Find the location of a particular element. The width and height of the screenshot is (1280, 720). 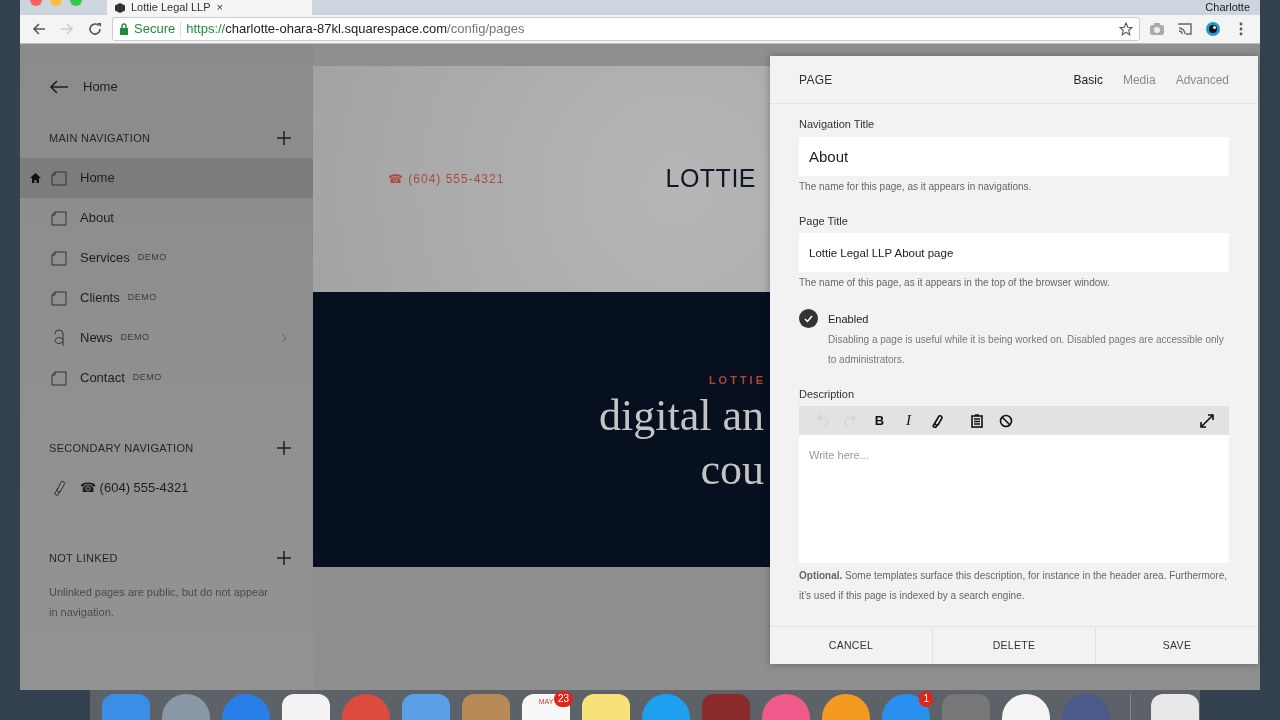

nav-item: Contact DEMO is located at coordinates (166, 378).